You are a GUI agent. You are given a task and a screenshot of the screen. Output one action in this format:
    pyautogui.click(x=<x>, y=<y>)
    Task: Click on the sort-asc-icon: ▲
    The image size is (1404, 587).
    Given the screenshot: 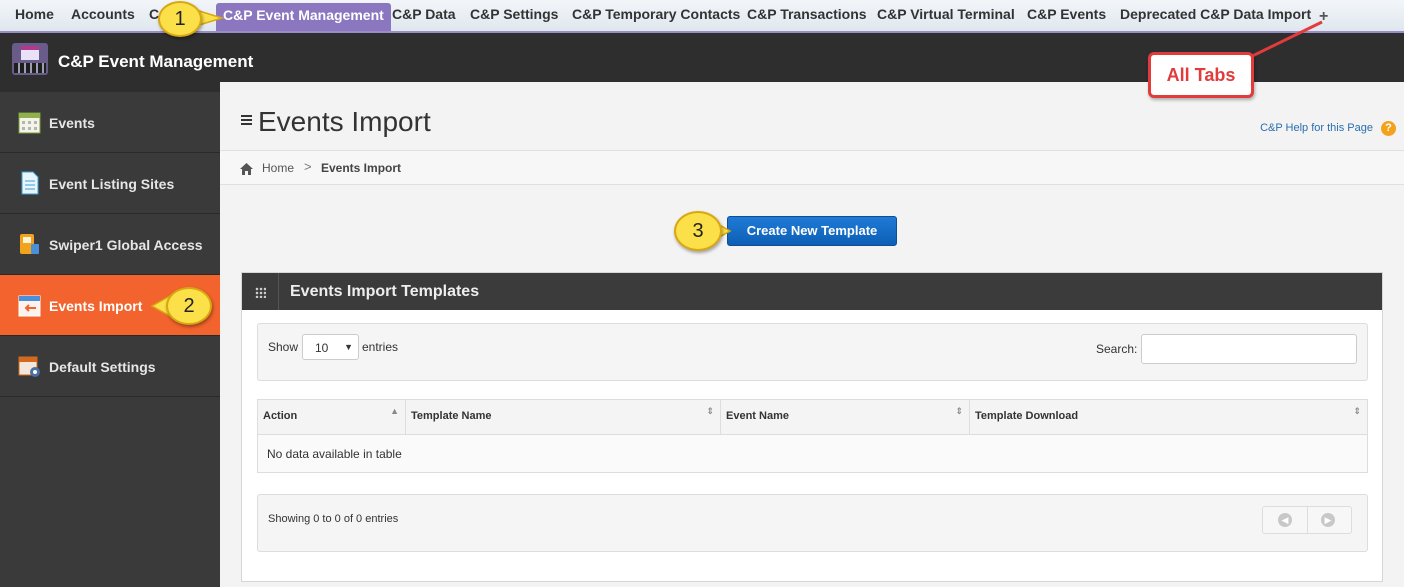 What is the action you would take?
    pyautogui.click(x=394, y=411)
    